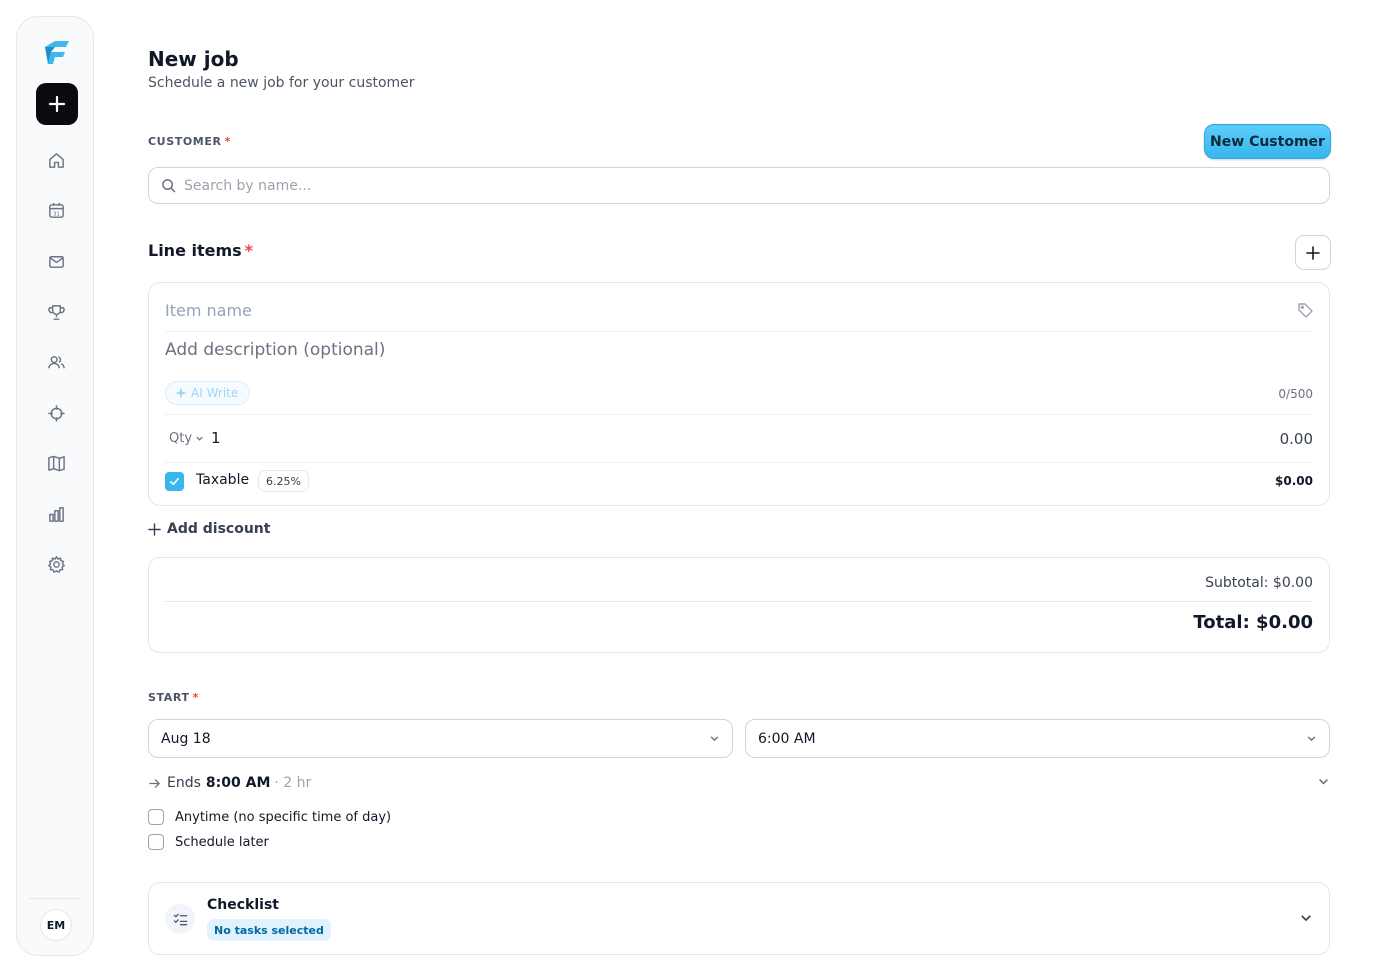 This screenshot has height=972, width=1400. Describe the element at coordinates (223, 480) in the screenshot. I see `taxable-label: Taxable` at that location.